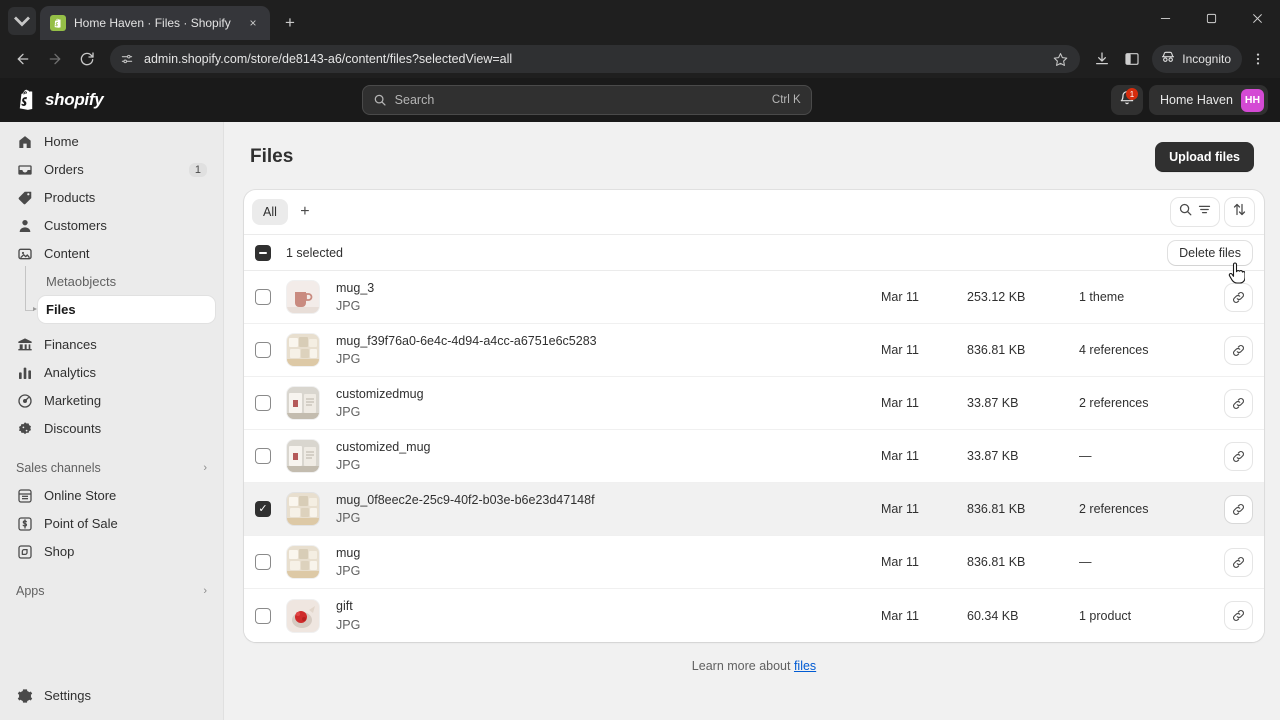 The width and height of the screenshot is (1280, 720). Describe the element at coordinates (111, 495) in the screenshot. I see `sidebar-item-online-store: Online Store` at that location.